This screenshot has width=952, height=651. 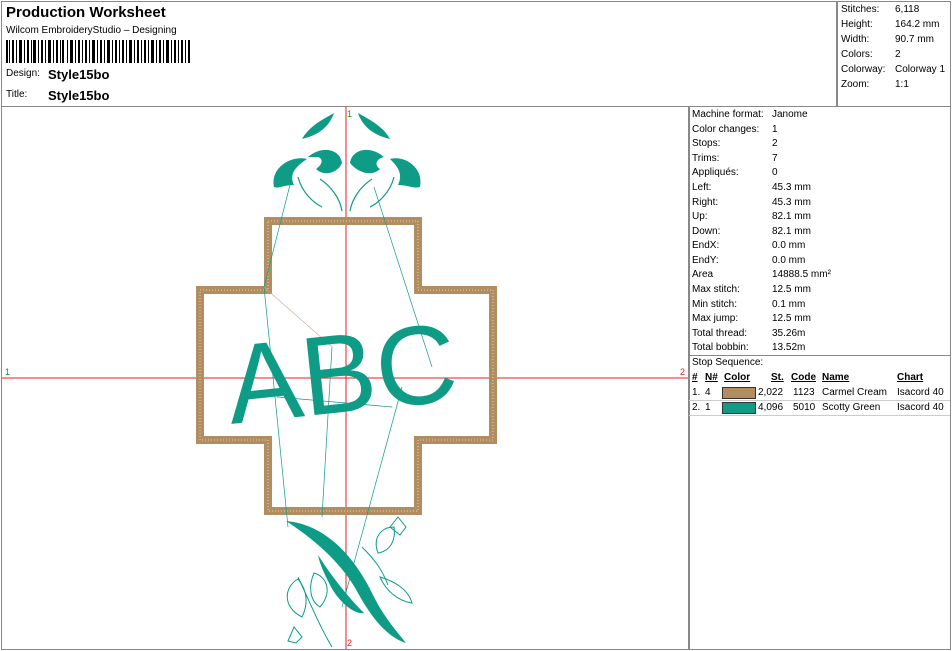 What do you see at coordinates (695, 377) in the screenshot?
I see `col-header-num: #` at bounding box center [695, 377].